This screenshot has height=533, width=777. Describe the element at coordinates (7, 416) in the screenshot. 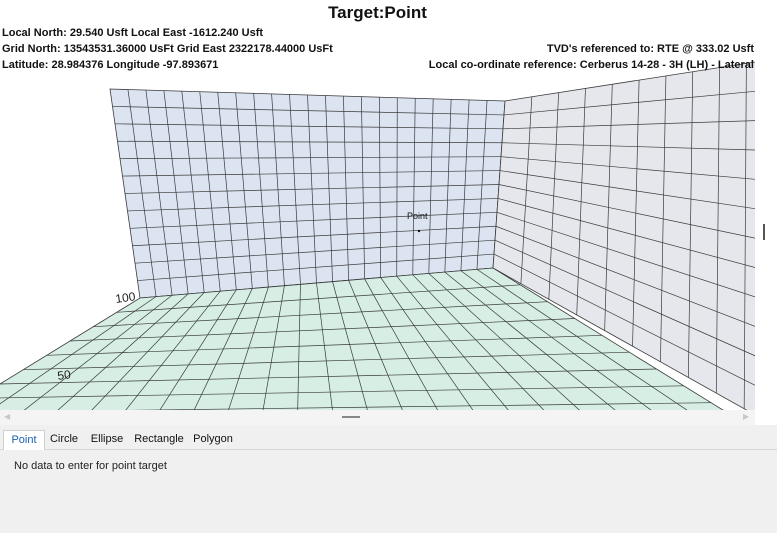

I see `scroll-left-icon: ◀` at that location.